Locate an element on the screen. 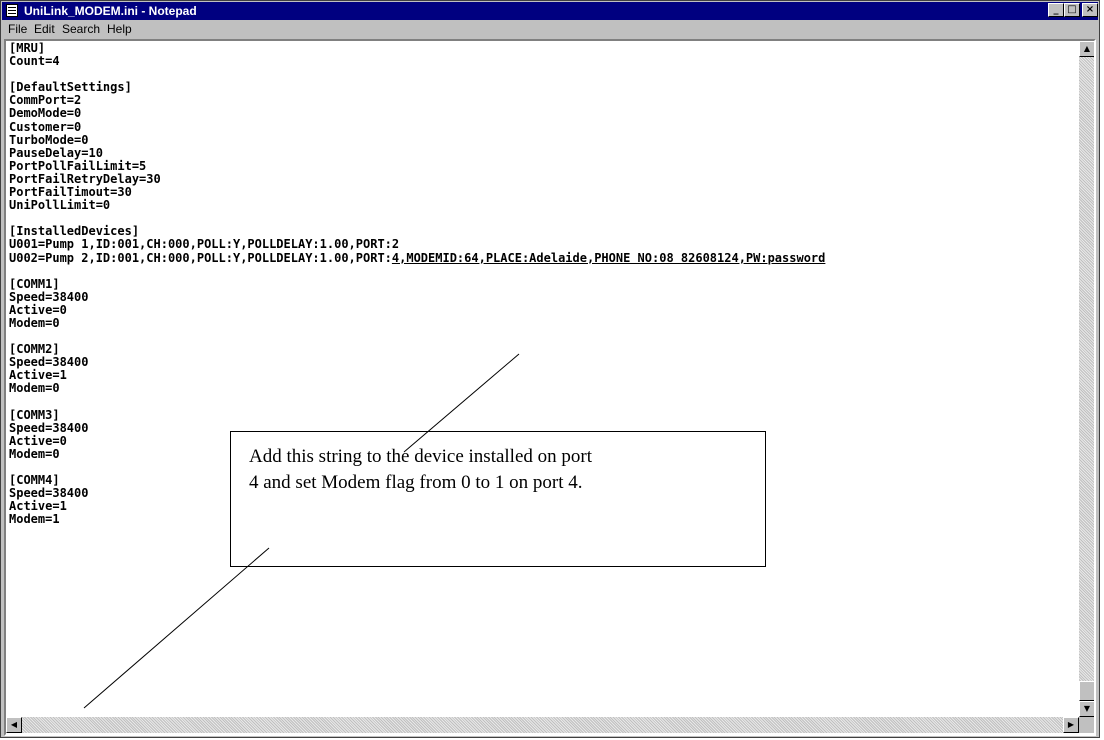  text-line: [DefaultSettings] is located at coordinates (417, 87).